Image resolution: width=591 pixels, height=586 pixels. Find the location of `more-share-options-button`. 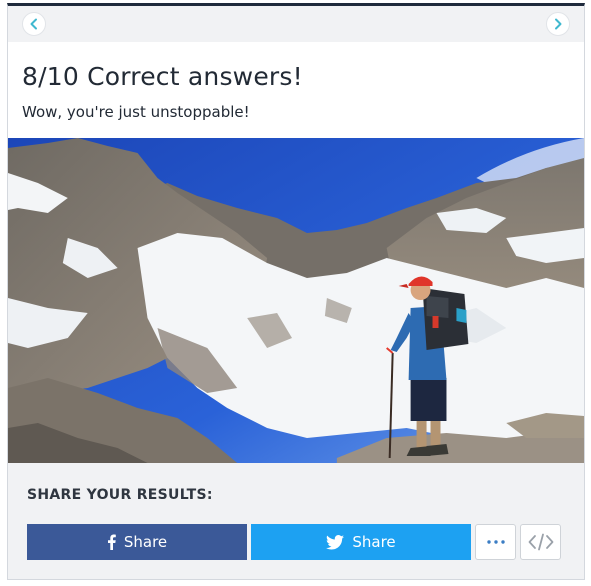

more-share-options-button is located at coordinates (495, 542).